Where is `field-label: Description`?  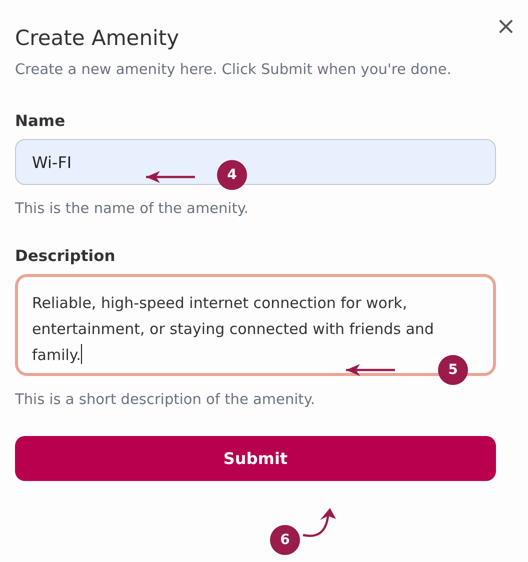 field-label: Description is located at coordinates (65, 256).